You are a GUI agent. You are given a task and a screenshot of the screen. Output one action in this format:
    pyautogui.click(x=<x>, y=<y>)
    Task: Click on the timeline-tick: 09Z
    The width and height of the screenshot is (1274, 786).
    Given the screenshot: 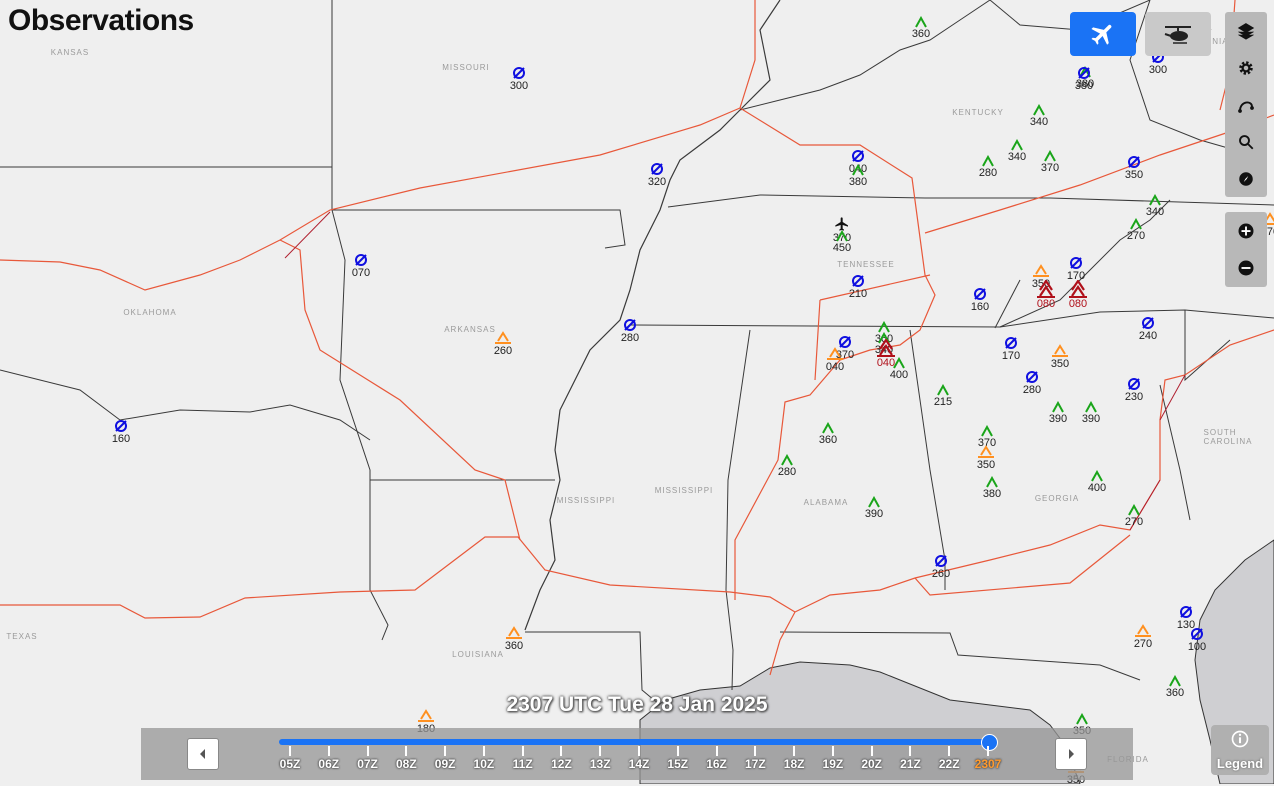 What is the action you would take?
    pyautogui.click(x=445, y=758)
    